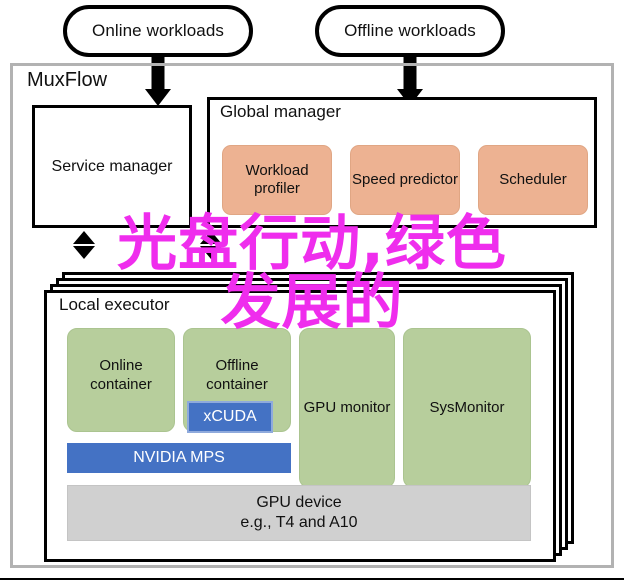 This screenshot has width=624, height=582. I want to click on online-workloads-node: Online workloads, so click(158, 31).